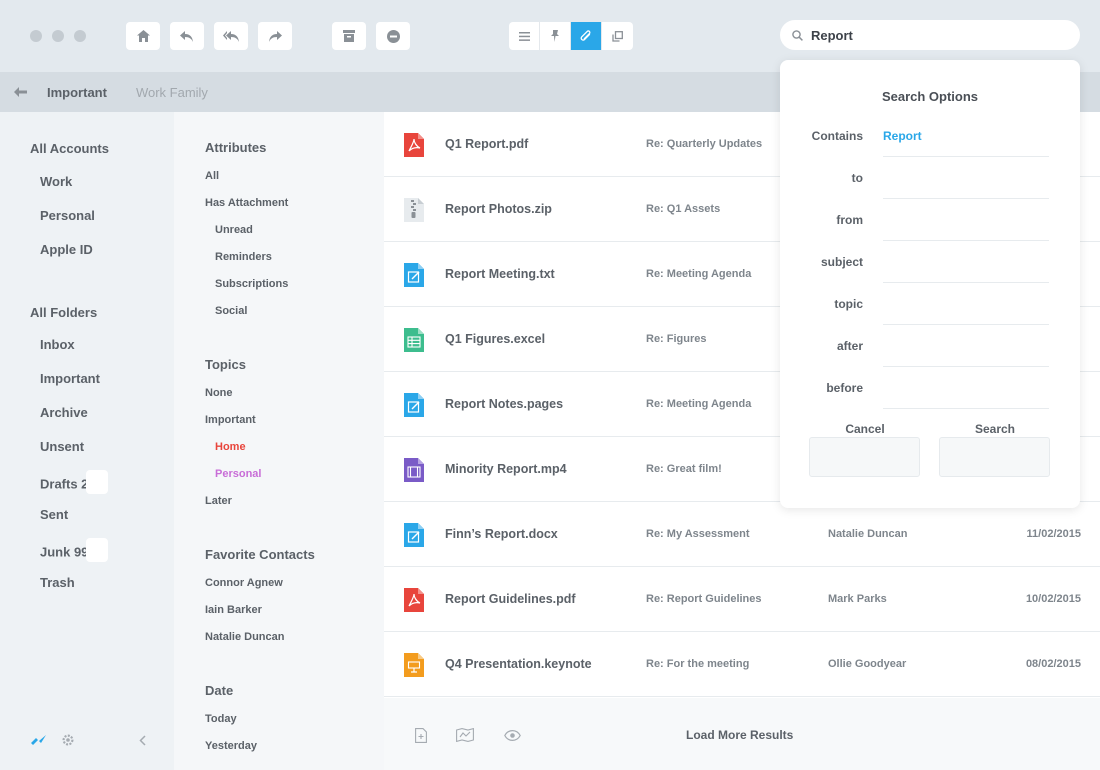 The width and height of the screenshot is (1100, 770). Describe the element at coordinates (70, 378) in the screenshot. I see `sidebar-item-important: Important` at that location.